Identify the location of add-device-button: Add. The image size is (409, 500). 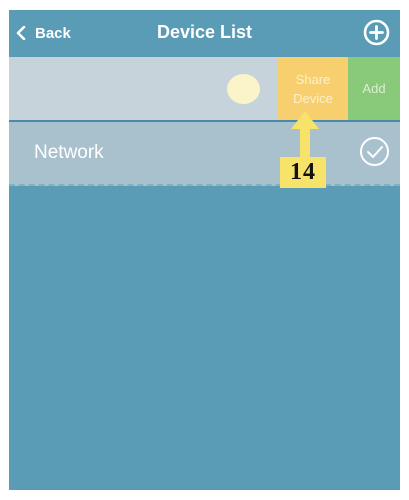
(374, 88).